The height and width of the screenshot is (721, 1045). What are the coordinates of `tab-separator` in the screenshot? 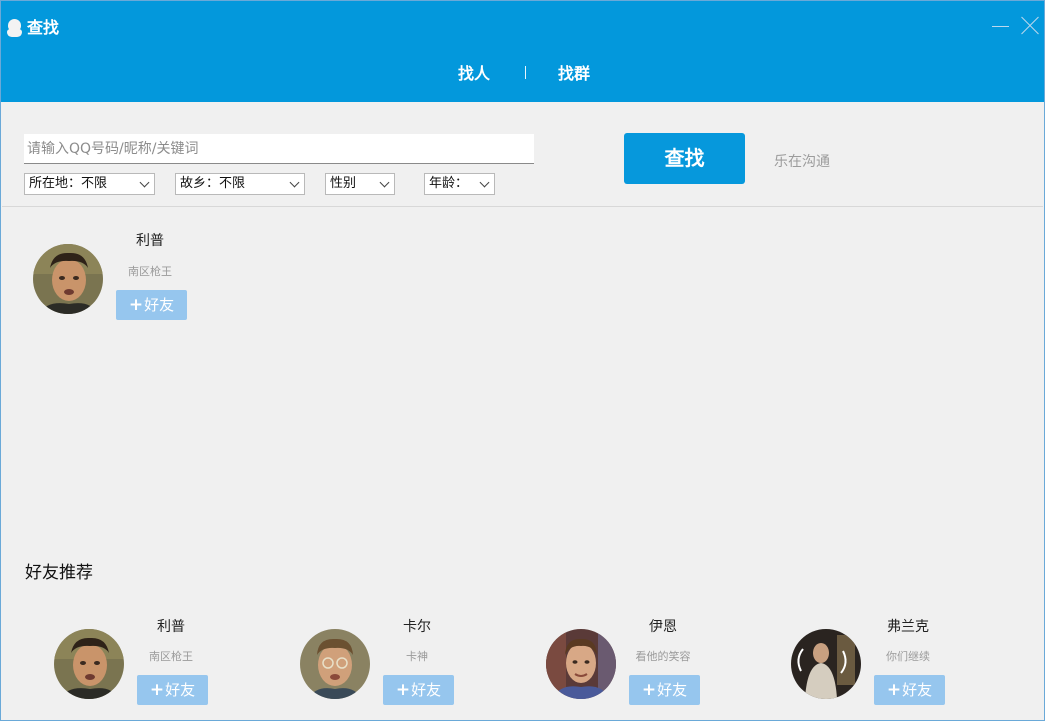 It's located at (525, 72).